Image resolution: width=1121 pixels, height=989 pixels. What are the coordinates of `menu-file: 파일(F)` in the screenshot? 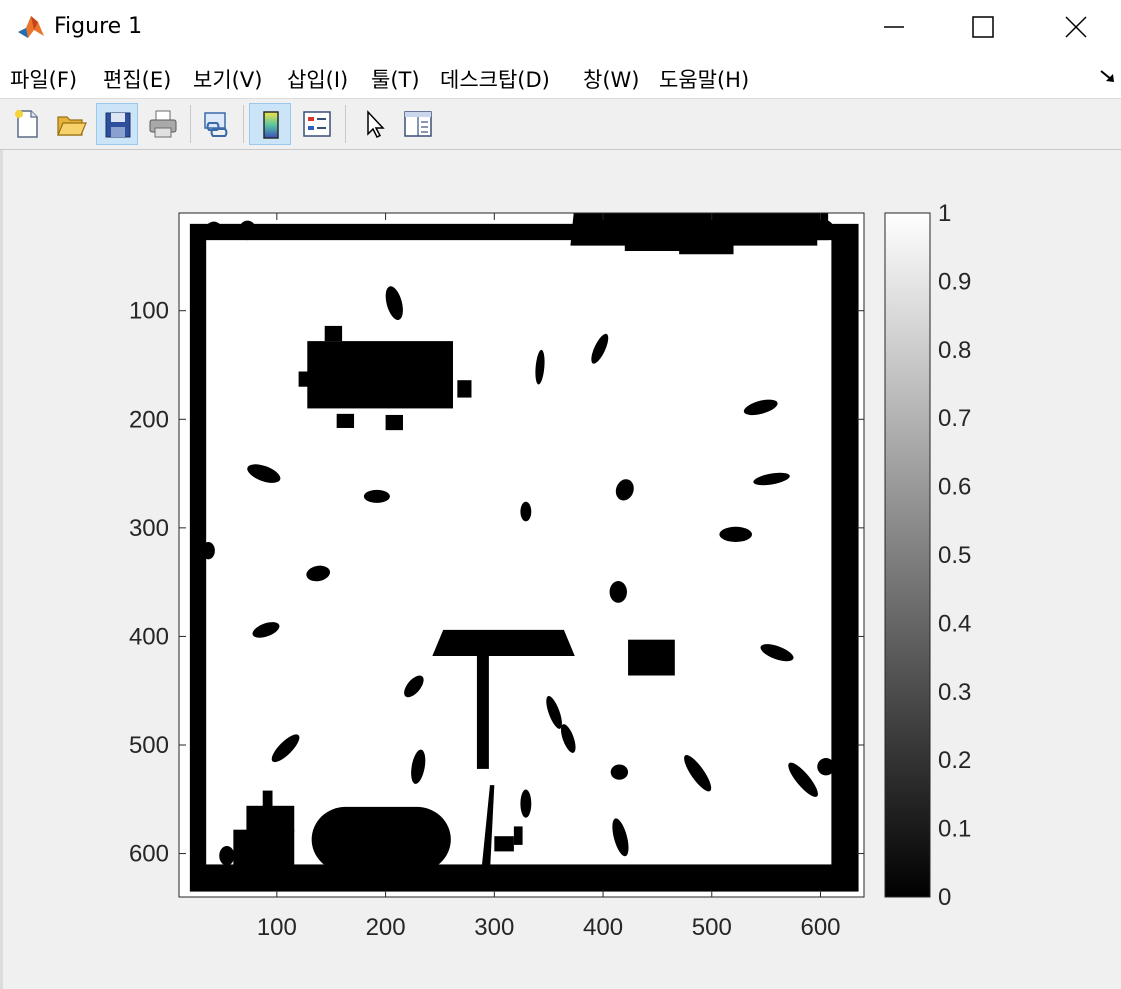 It's located at (43, 79).